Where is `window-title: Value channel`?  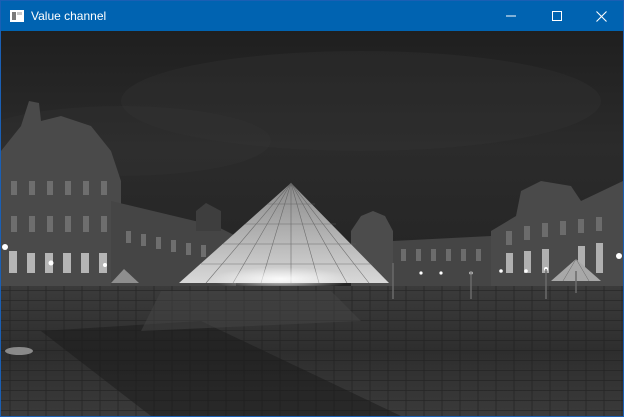 window-title: Value channel is located at coordinates (69, 16).